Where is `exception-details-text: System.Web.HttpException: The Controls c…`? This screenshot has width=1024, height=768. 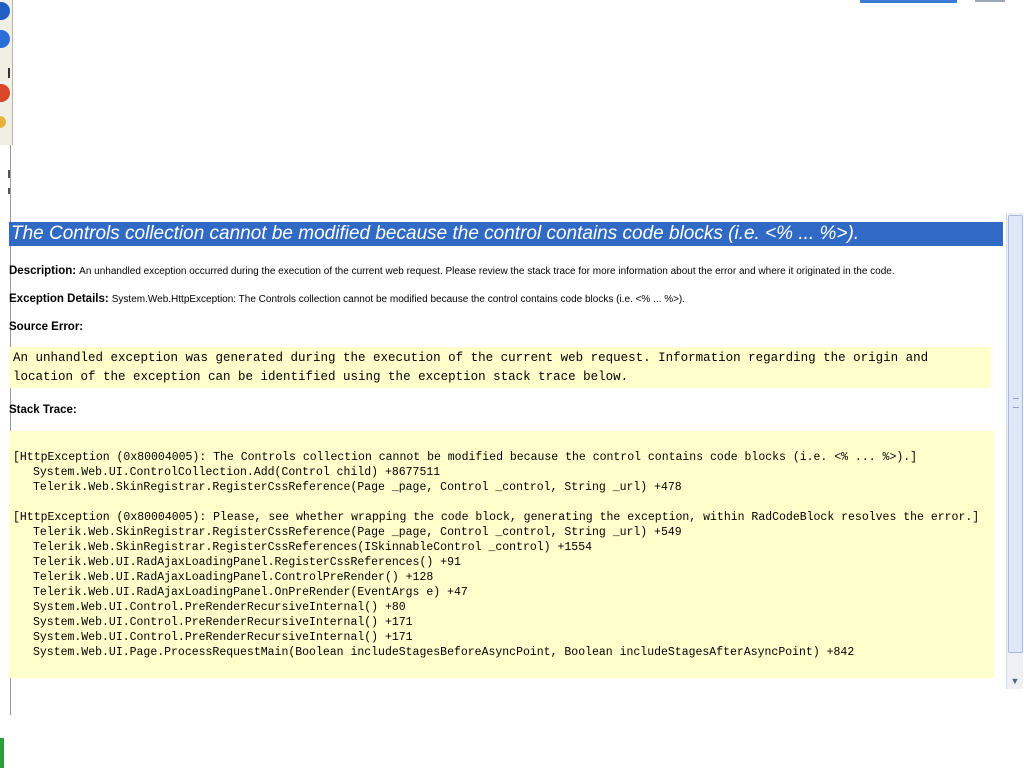 exception-details-text: System.Web.HttpException: The Controls c… is located at coordinates (398, 299).